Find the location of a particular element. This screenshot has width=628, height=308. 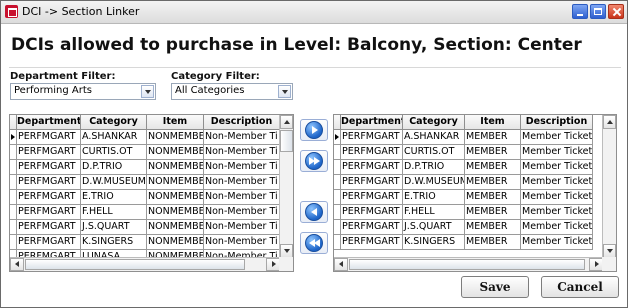

maximize-button is located at coordinates (598, 11).